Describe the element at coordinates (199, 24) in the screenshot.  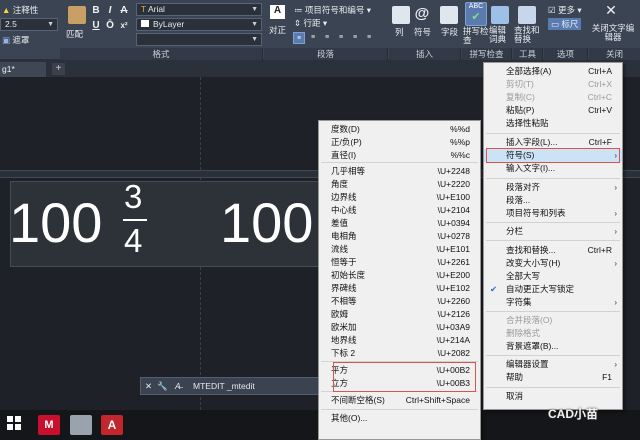
I see `color-combo: ByLayer ▼` at that location.